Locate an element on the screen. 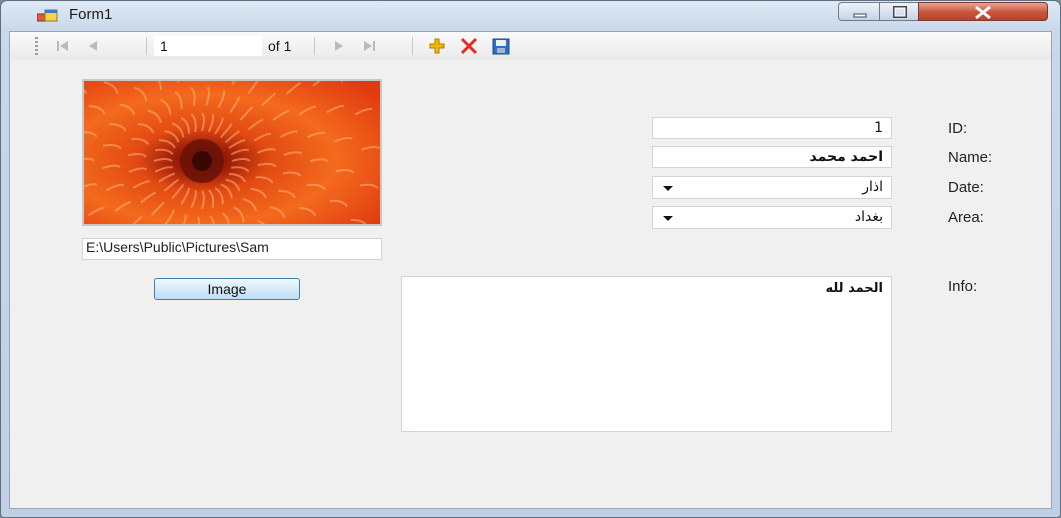 This screenshot has width=1061, height=518. area-combobox: بغداد is located at coordinates (772, 217).